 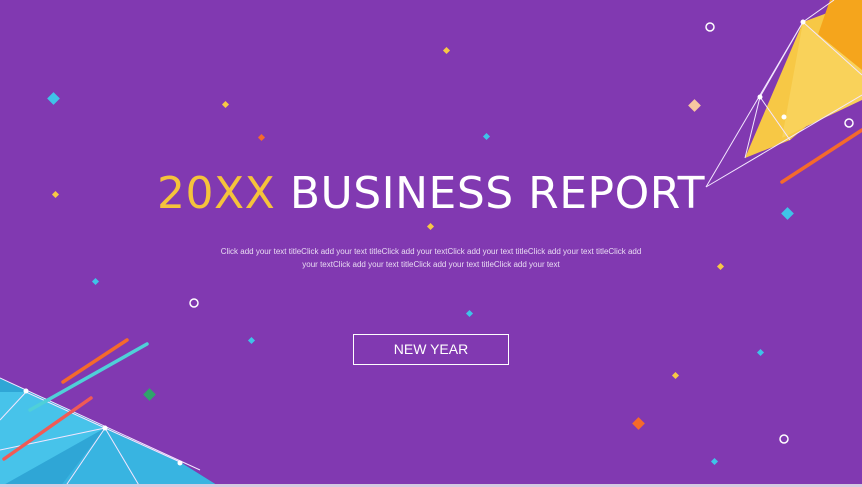 What do you see at coordinates (497, 193) in the screenshot?
I see `title-main-text: BUSINESS REPORT` at bounding box center [497, 193].